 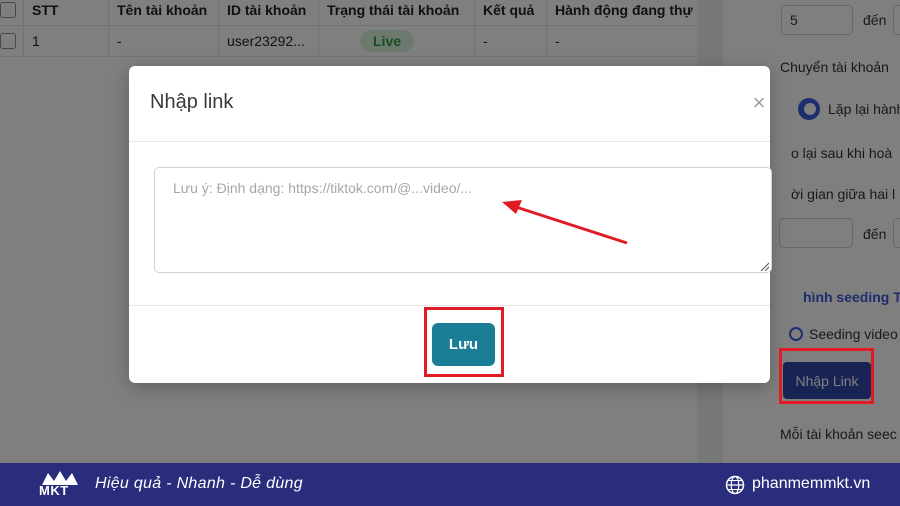 I want to click on website-link: phanmemmkt.vn, so click(x=811, y=484).